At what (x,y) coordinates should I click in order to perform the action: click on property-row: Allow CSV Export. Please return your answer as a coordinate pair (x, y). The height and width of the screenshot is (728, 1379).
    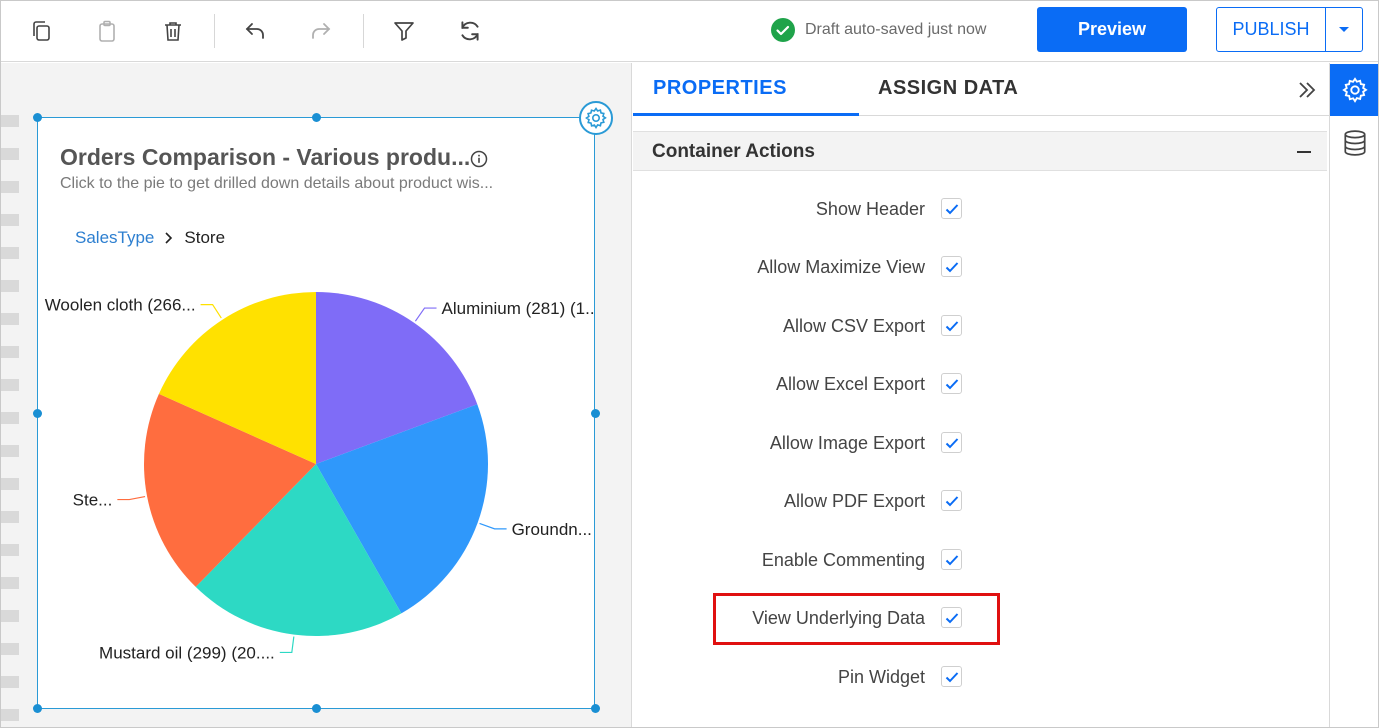
    Looking at the image, I should click on (980, 327).